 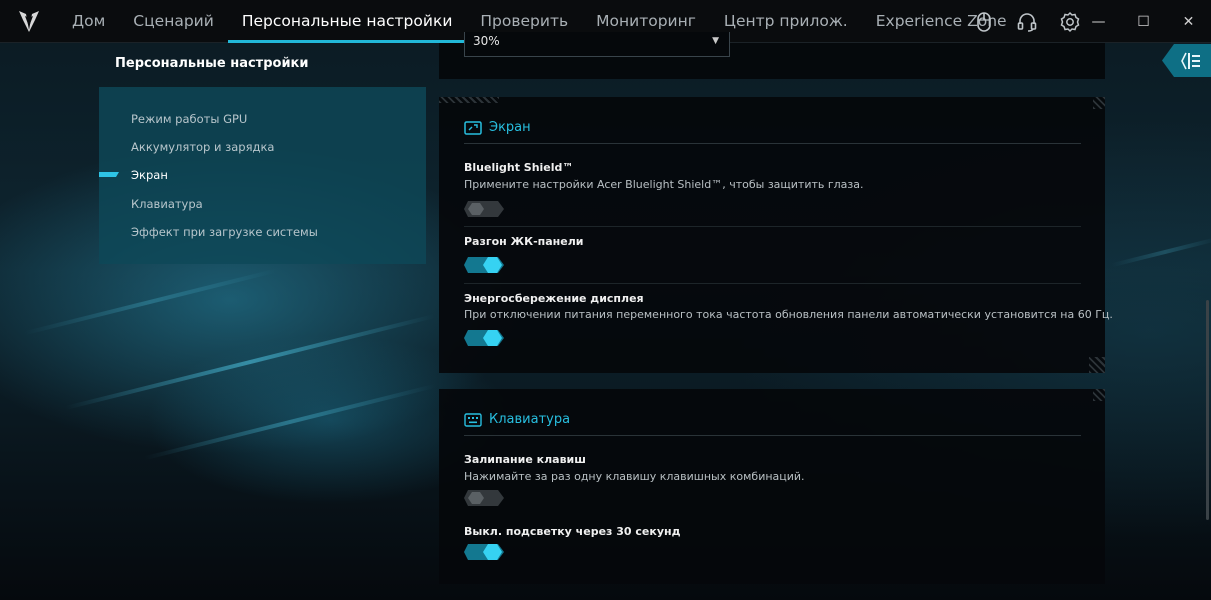 I want to click on sidebar-item-gpu-mode: Режим работы GPU, so click(x=189, y=119).